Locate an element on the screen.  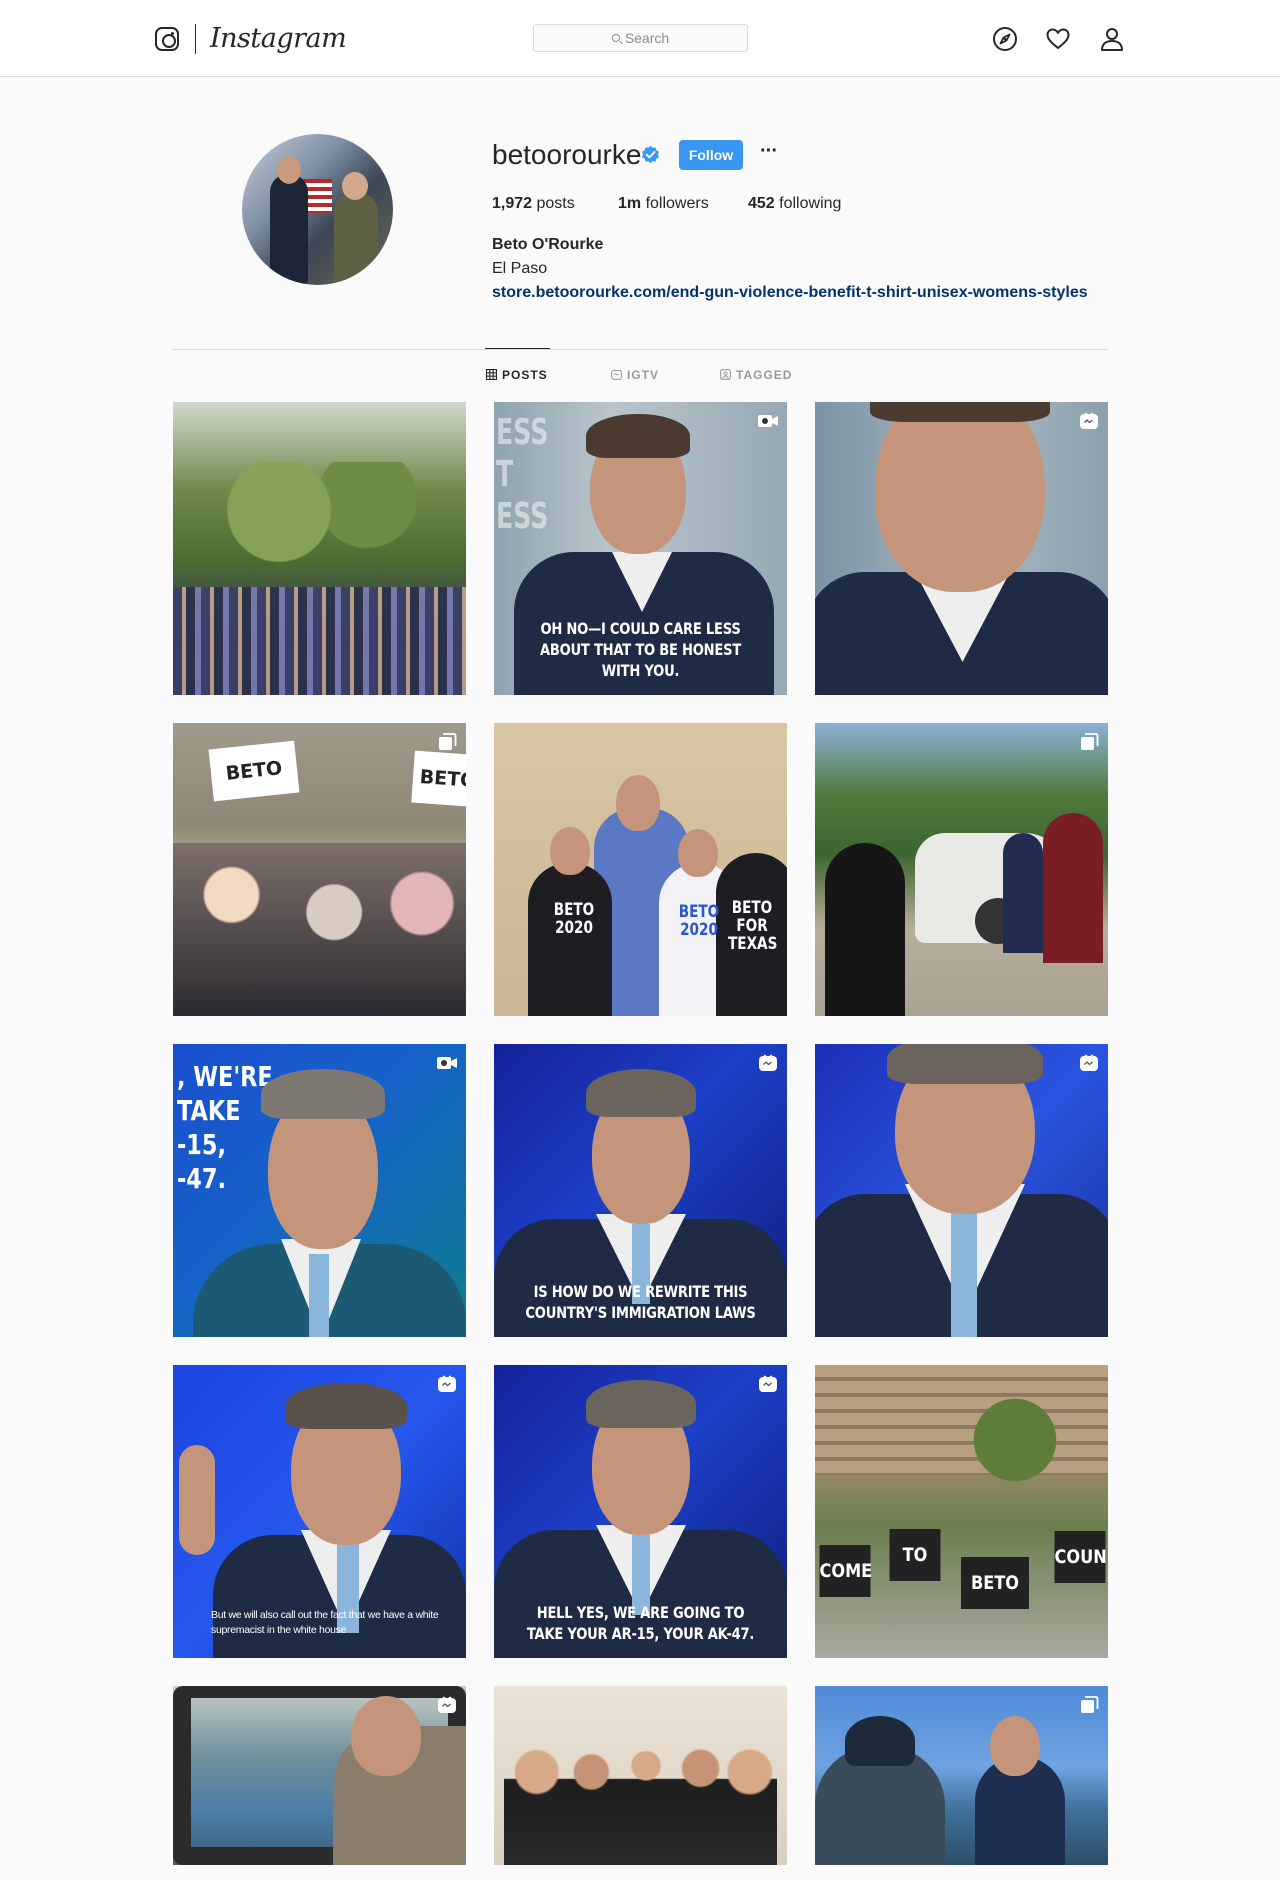
post-thumbnail: BETO BETO is located at coordinates (319, 869).